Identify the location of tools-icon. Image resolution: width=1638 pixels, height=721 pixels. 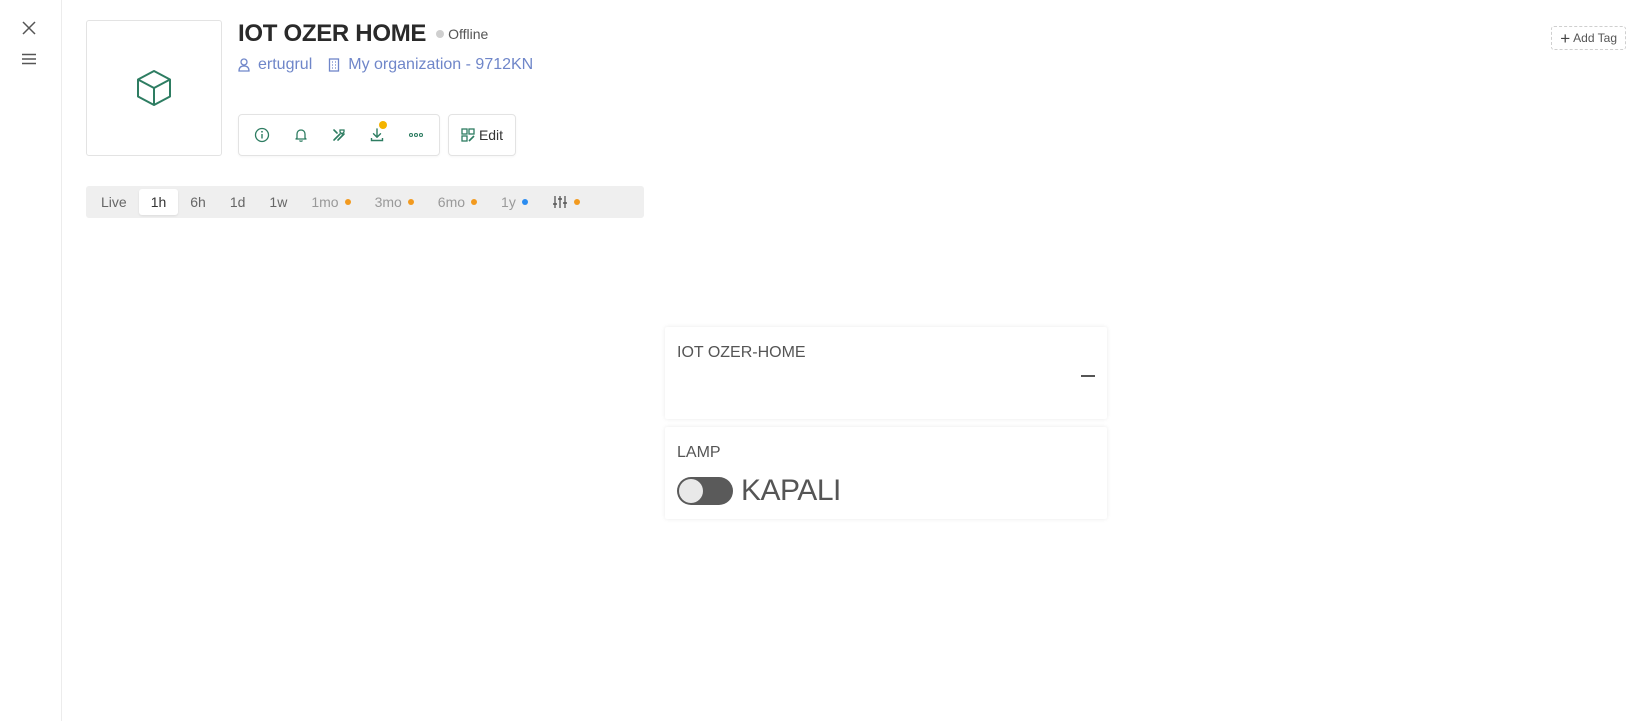
(339, 135).